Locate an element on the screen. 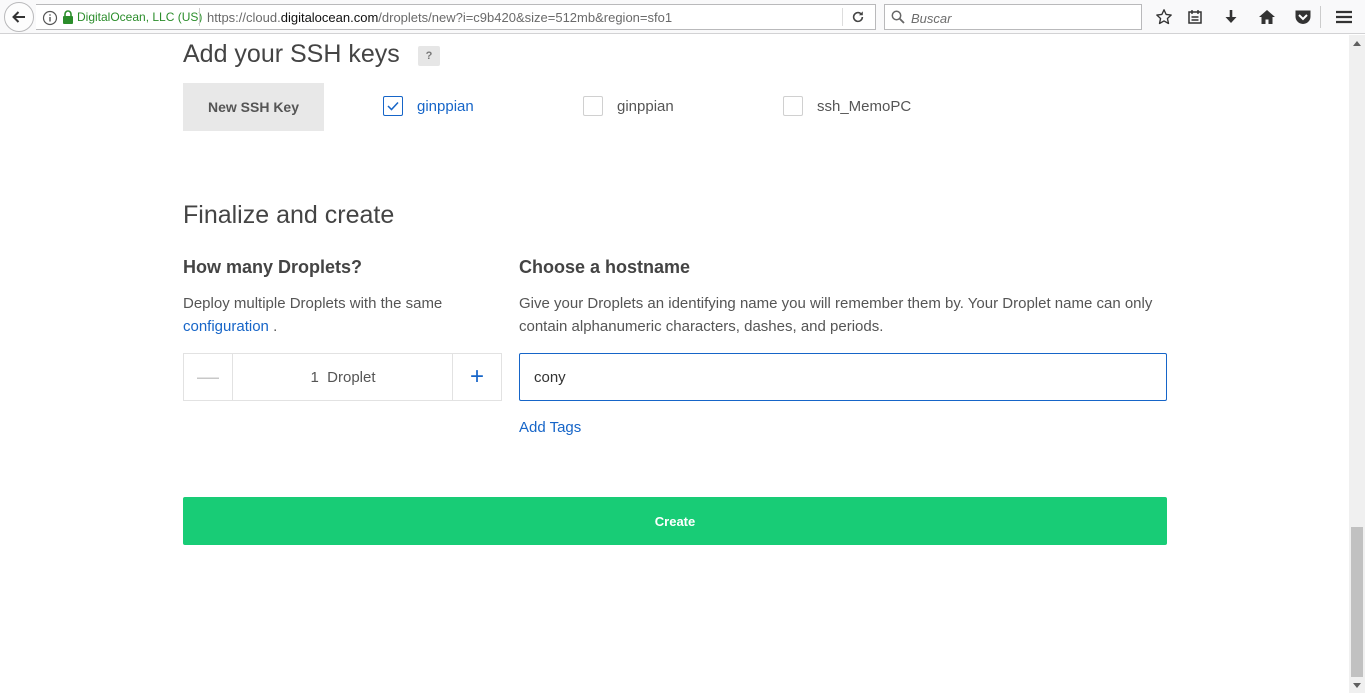 This screenshot has width=1365, height=693. droplet-count-desc-text: Deploy multiple Droplets with the same is located at coordinates (313, 303).